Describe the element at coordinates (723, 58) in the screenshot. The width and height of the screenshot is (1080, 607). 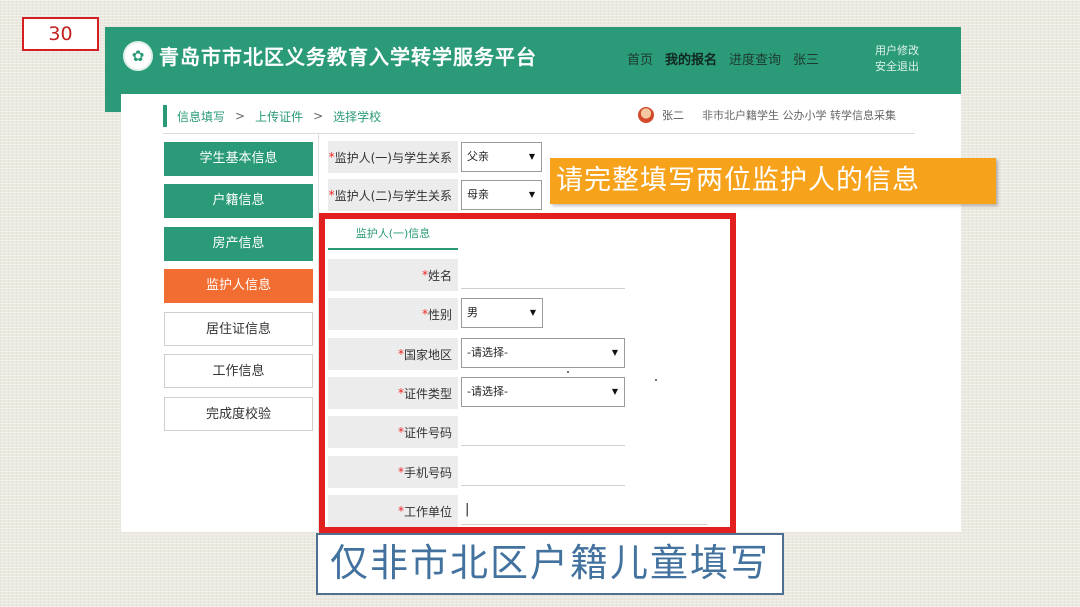
I see `main-nav: 首页 我的报名 进度查询 张三` at that location.